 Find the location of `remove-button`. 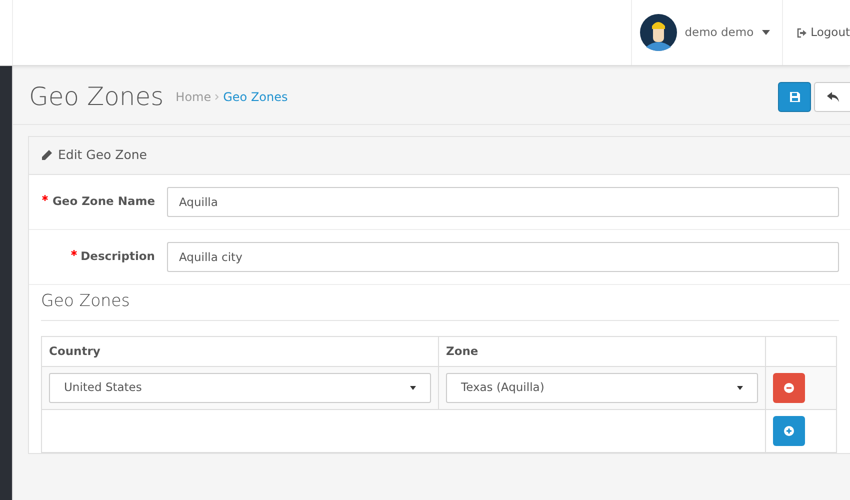

remove-button is located at coordinates (789, 387).